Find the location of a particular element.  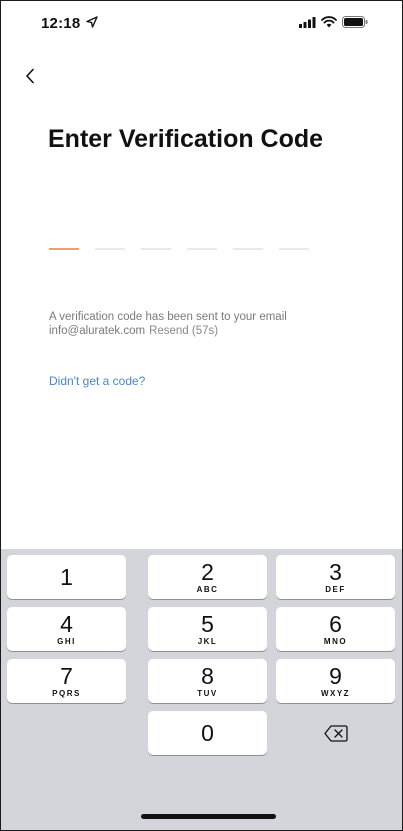

key-digit: 8 is located at coordinates (207, 676).